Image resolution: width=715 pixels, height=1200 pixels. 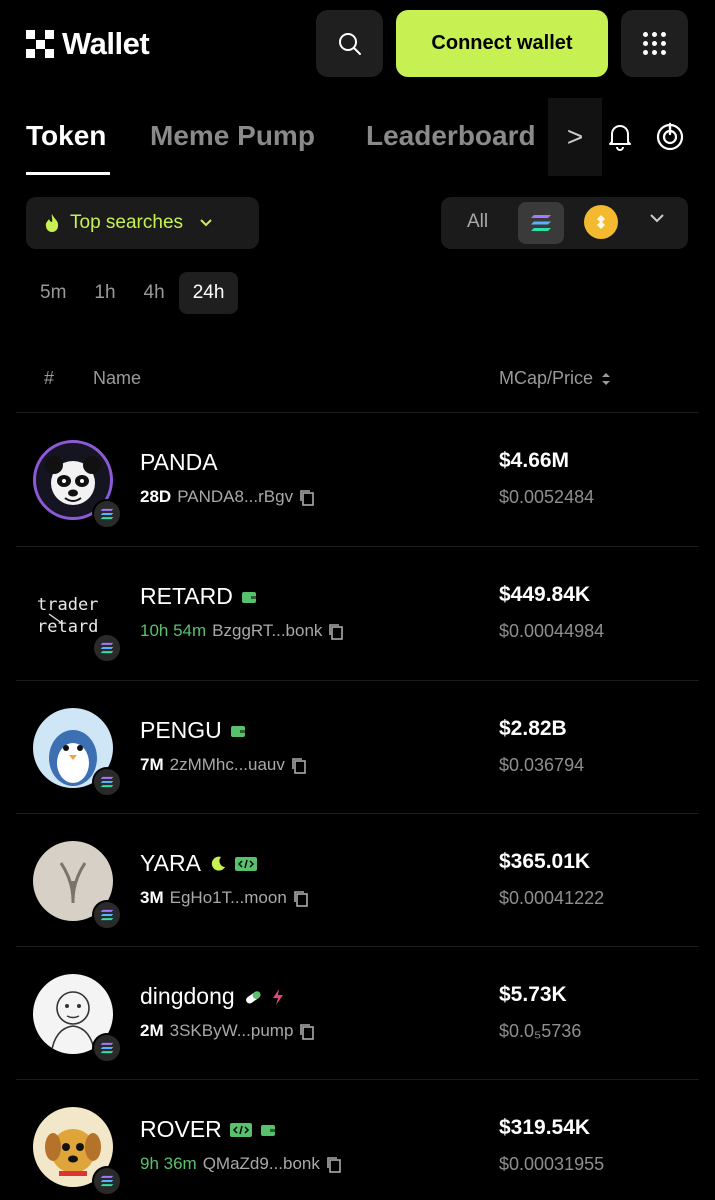 What do you see at coordinates (198, 596) in the screenshot?
I see `token-name: RETARD` at bounding box center [198, 596].